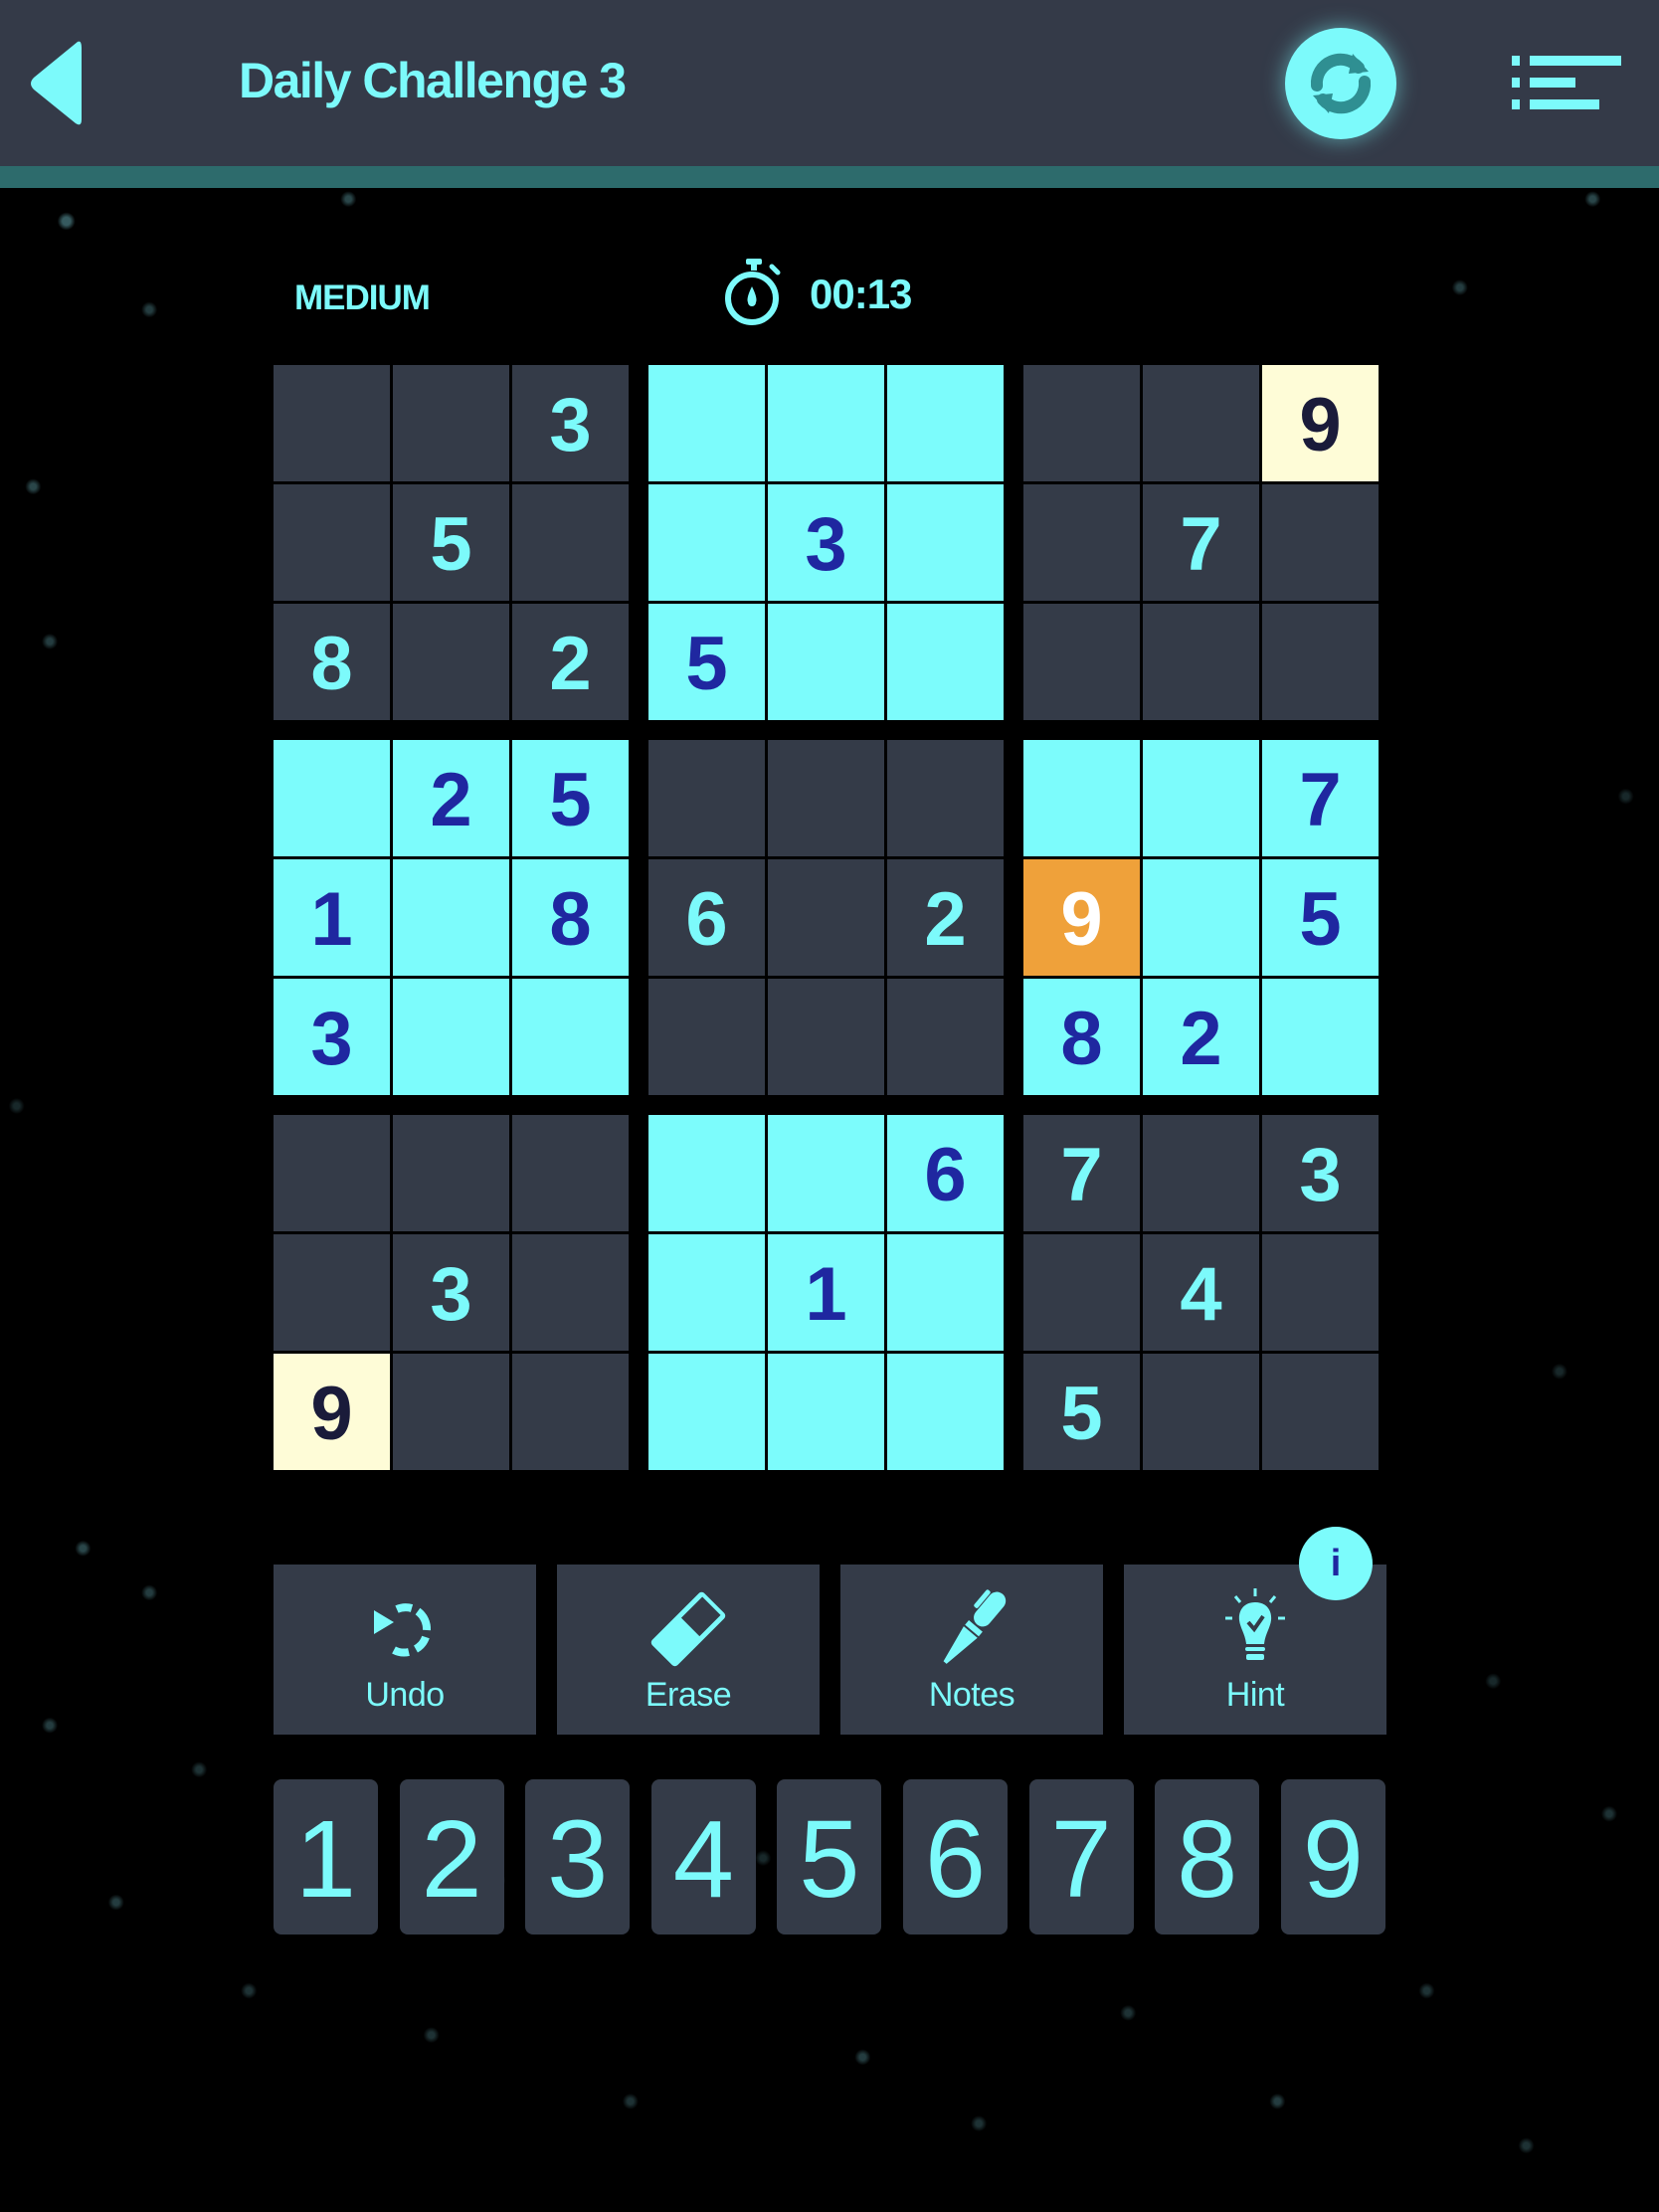 Image resolution: width=1659 pixels, height=2212 pixels. I want to click on board-cell-r5c8, so click(1201, 917).